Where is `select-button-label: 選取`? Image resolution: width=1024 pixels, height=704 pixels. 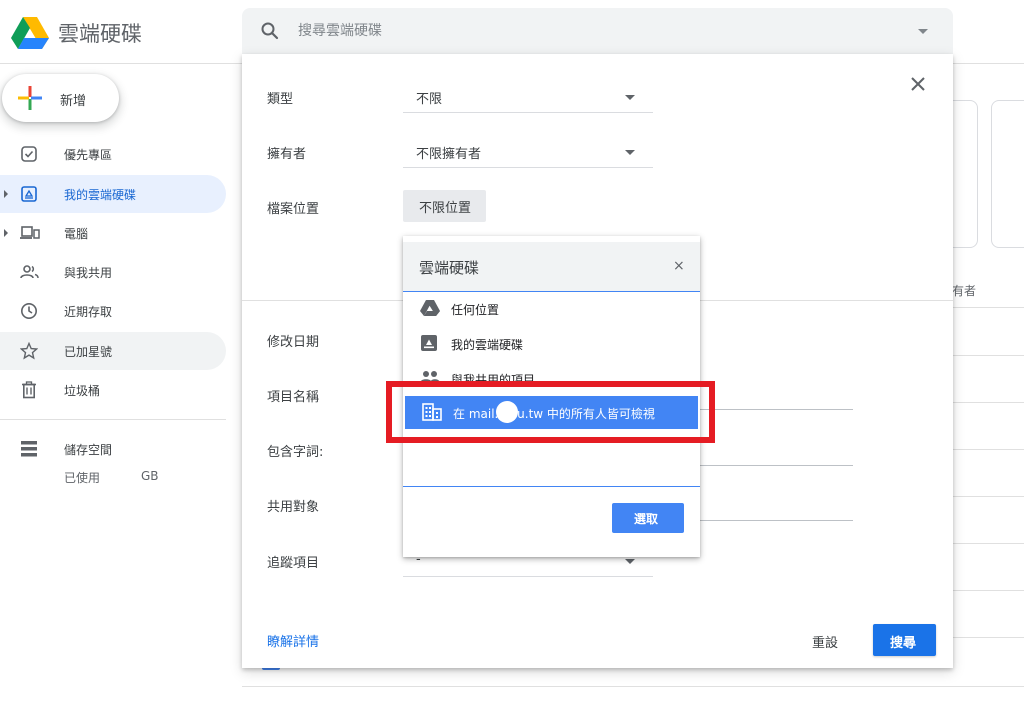 select-button-label: 選取 is located at coordinates (646, 519).